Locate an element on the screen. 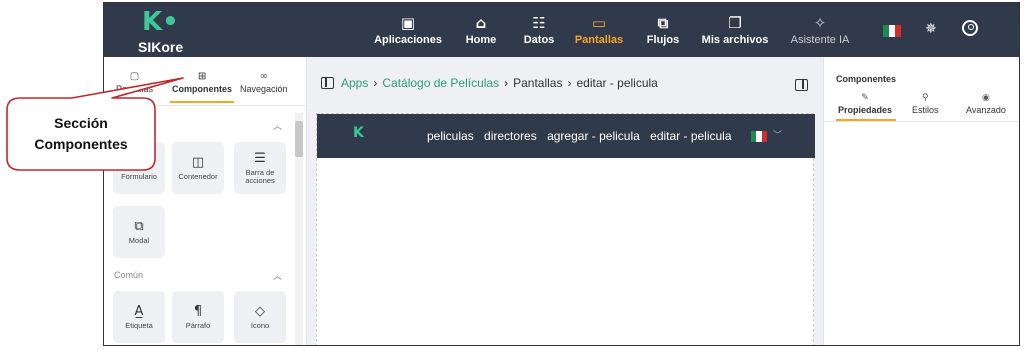 The height and width of the screenshot is (350, 1024). tab-label: Pantallas is located at coordinates (135, 89).